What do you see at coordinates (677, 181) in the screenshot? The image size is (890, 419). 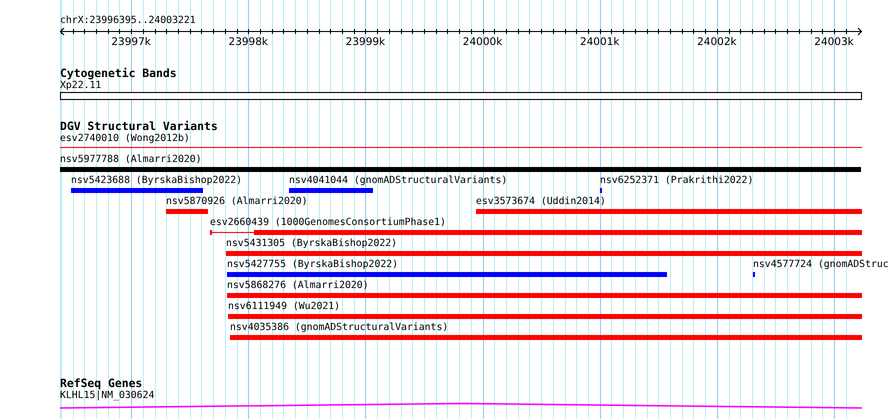 I see `variant-label: nsv6252371 (Prakrithi2022)` at bounding box center [677, 181].